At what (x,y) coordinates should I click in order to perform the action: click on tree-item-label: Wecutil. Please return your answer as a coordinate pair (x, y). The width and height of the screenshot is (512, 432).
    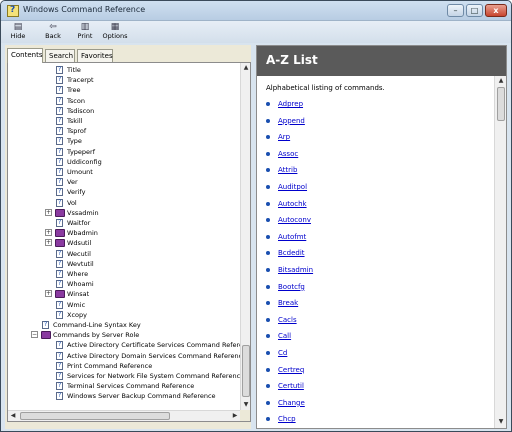
    Looking at the image, I should click on (79, 253).